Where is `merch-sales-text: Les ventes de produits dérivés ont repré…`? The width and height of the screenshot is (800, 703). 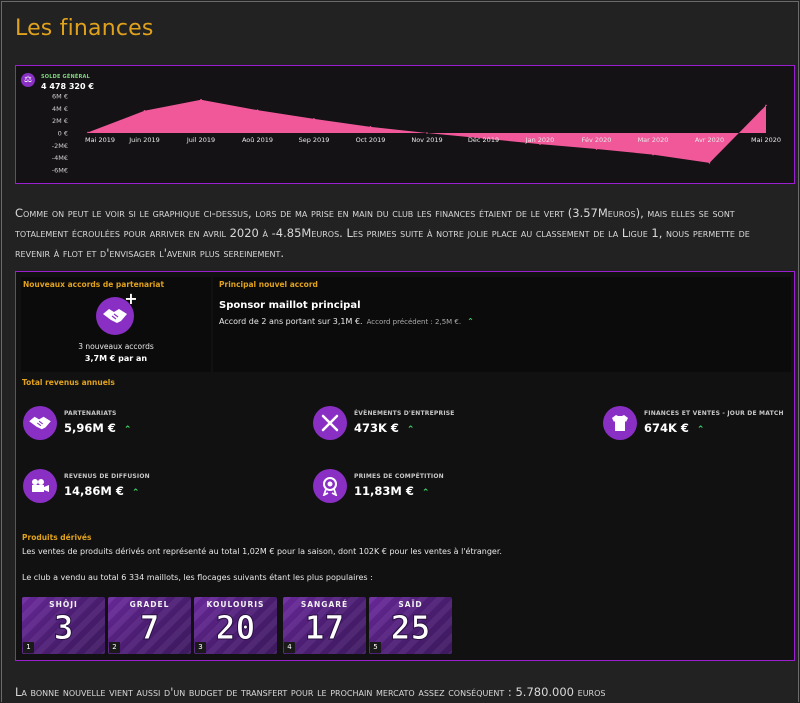
merch-sales-text: Les ventes de produits dérivés ont repré… is located at coordinates (262, 551).